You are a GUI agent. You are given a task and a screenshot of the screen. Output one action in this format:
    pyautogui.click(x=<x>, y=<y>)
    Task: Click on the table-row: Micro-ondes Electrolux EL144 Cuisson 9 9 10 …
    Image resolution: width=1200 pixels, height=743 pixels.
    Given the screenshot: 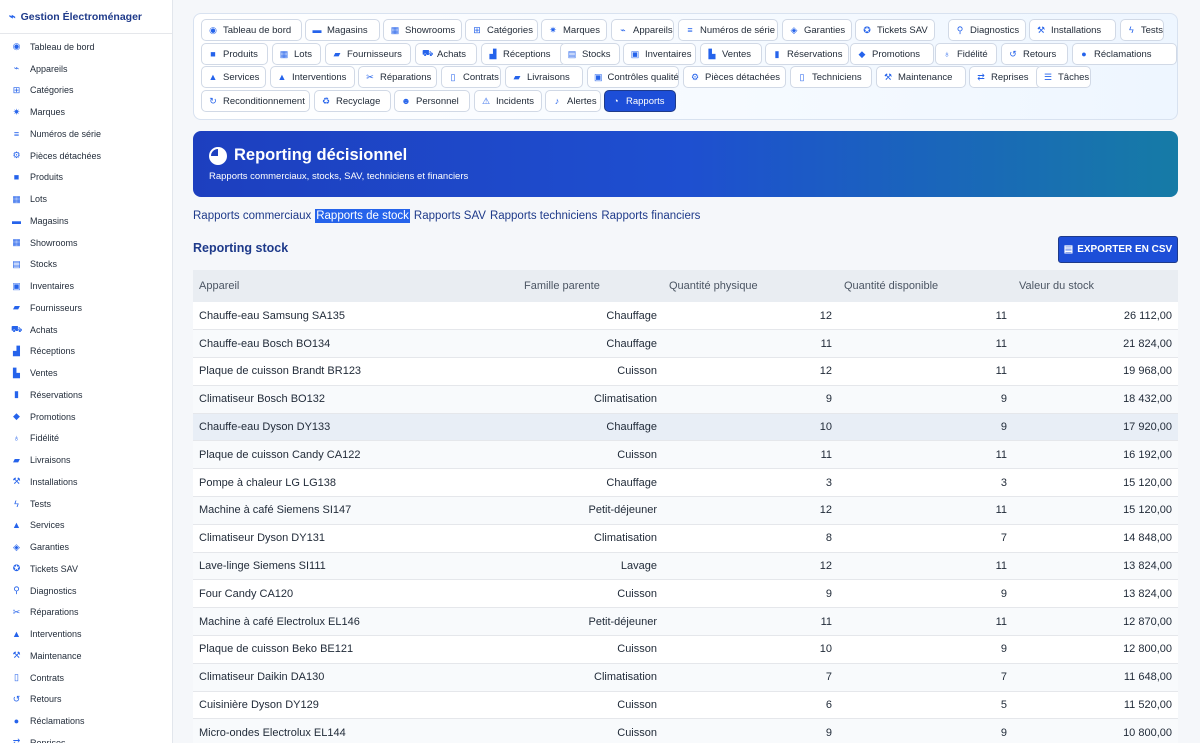 What is the action you would take?
    pyautogui.click(x=685, y=730)
    